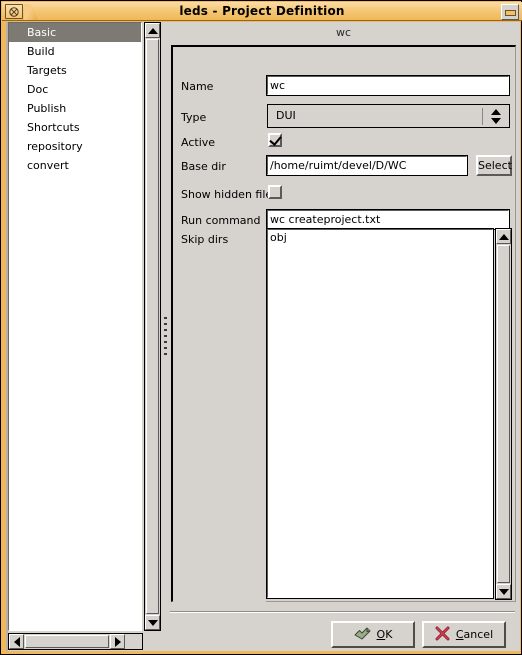 The height and width of the screenshot is (655, 522). I want to click on sidebar-item-repository: repository, so click(75, 146).